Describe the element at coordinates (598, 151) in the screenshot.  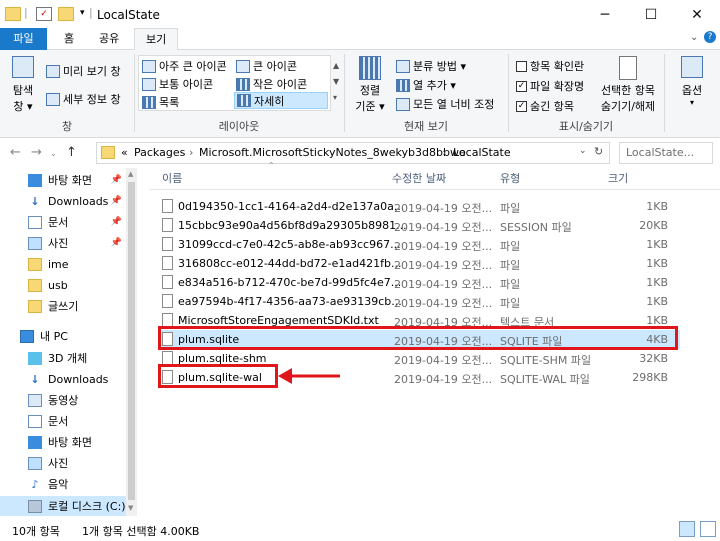
I see `refresh-icon: ↻` at that location.